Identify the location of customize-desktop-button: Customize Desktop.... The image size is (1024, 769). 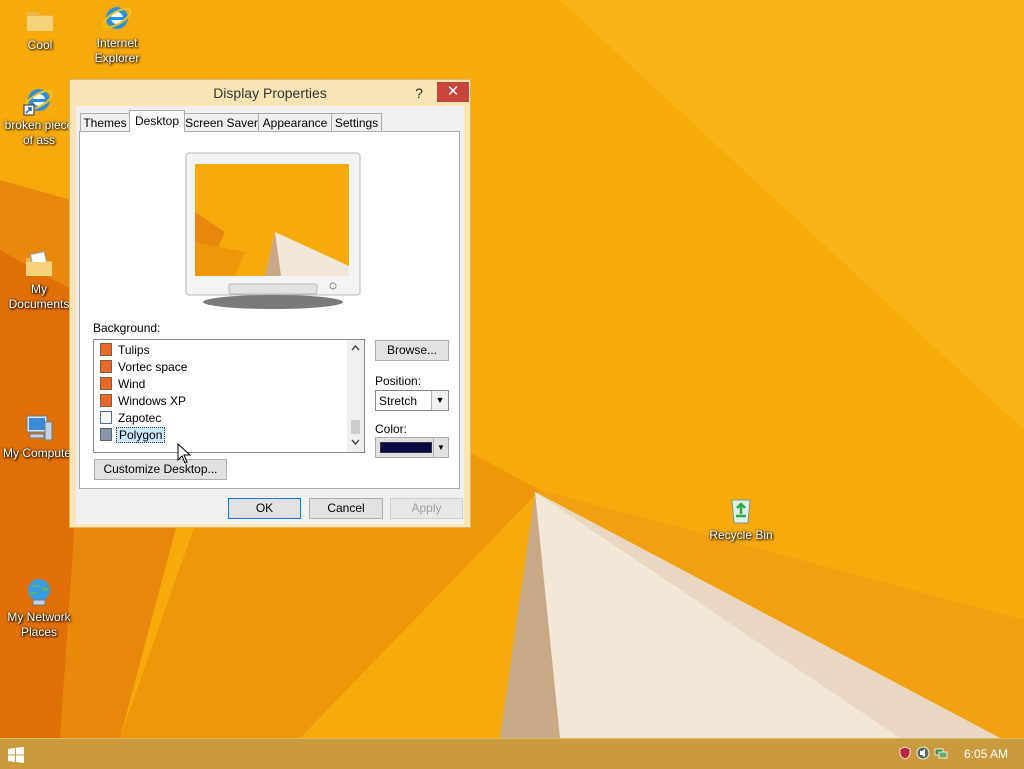
(160, 469).